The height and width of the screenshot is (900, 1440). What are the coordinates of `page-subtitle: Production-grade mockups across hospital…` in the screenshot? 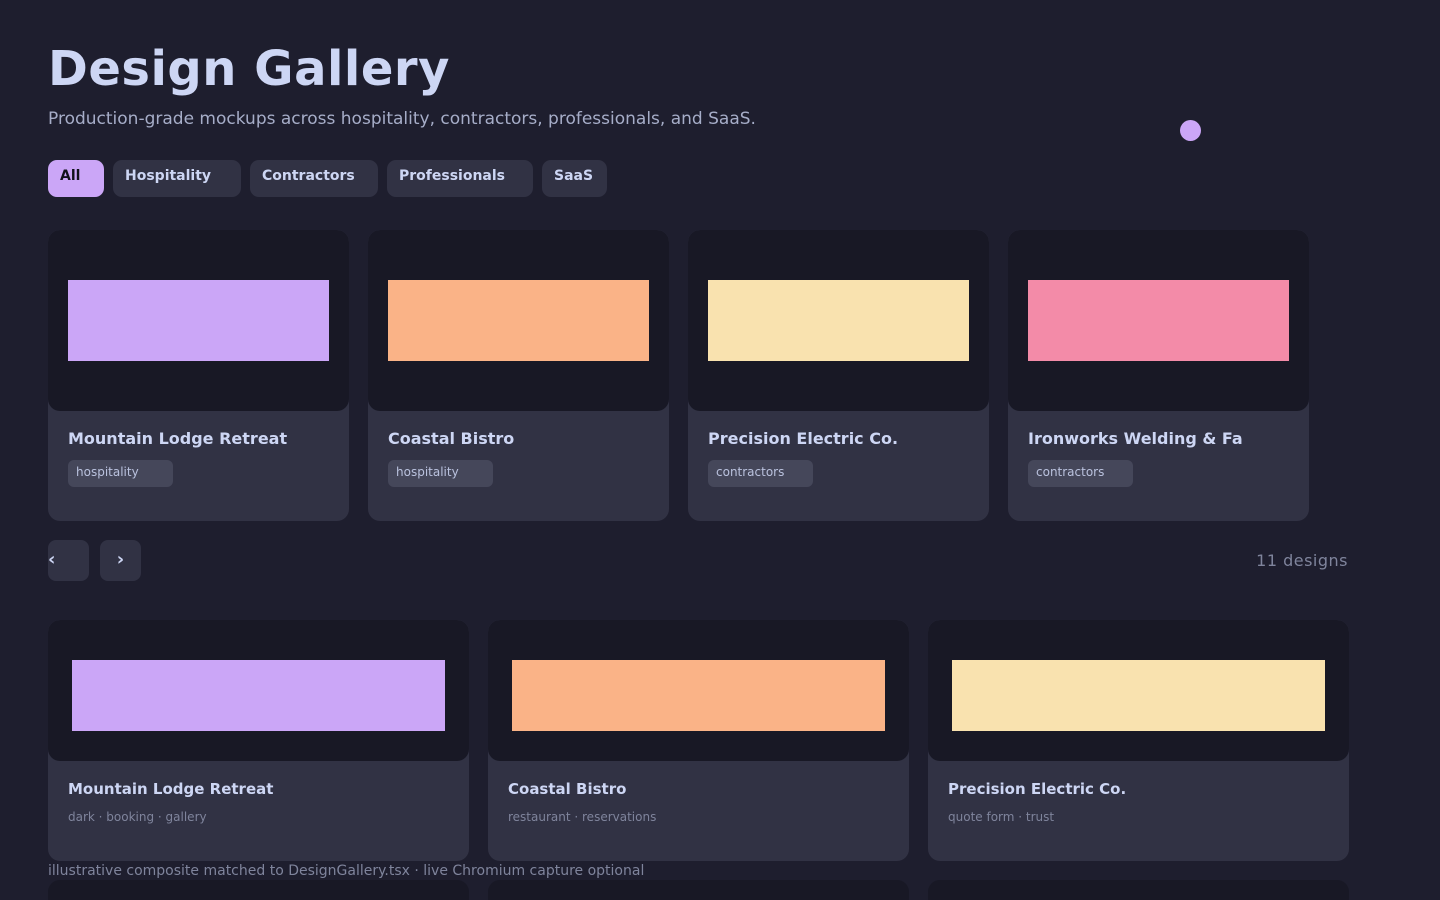 It's located at (402, 119).